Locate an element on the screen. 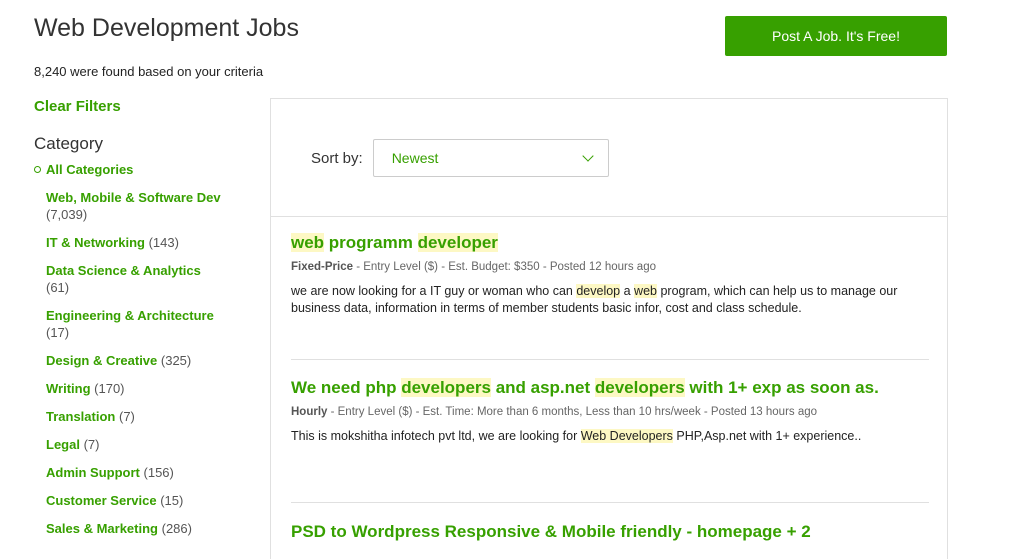 The image size is (1024, 559). category-count: (143) is located at coordinates (163, 242).